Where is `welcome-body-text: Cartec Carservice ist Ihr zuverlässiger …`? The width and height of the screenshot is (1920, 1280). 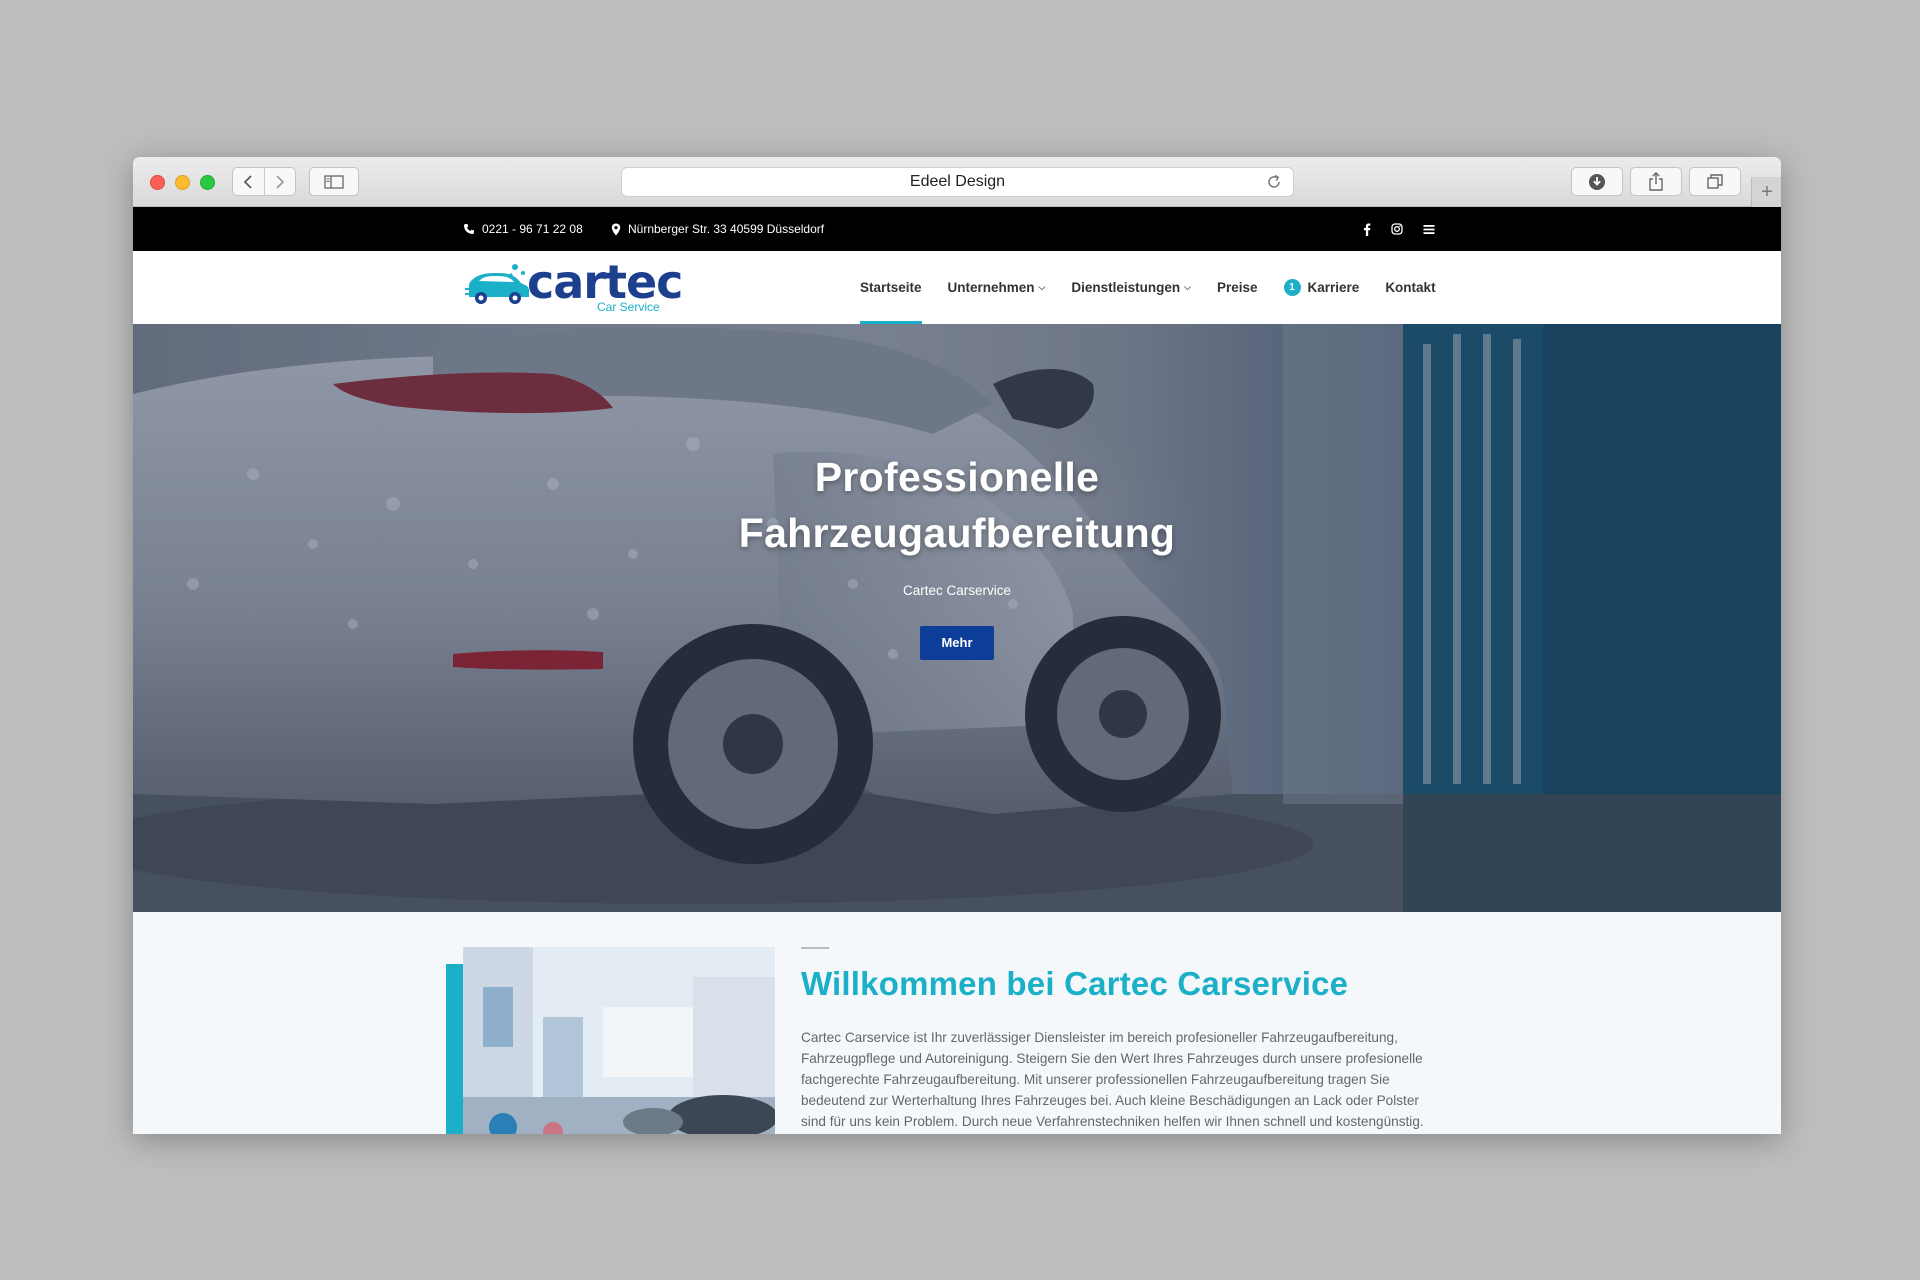 welcome-body-text: Cartec Carservice ist Ihr zuverlässiger … is located at coordinates (1112, 1079).